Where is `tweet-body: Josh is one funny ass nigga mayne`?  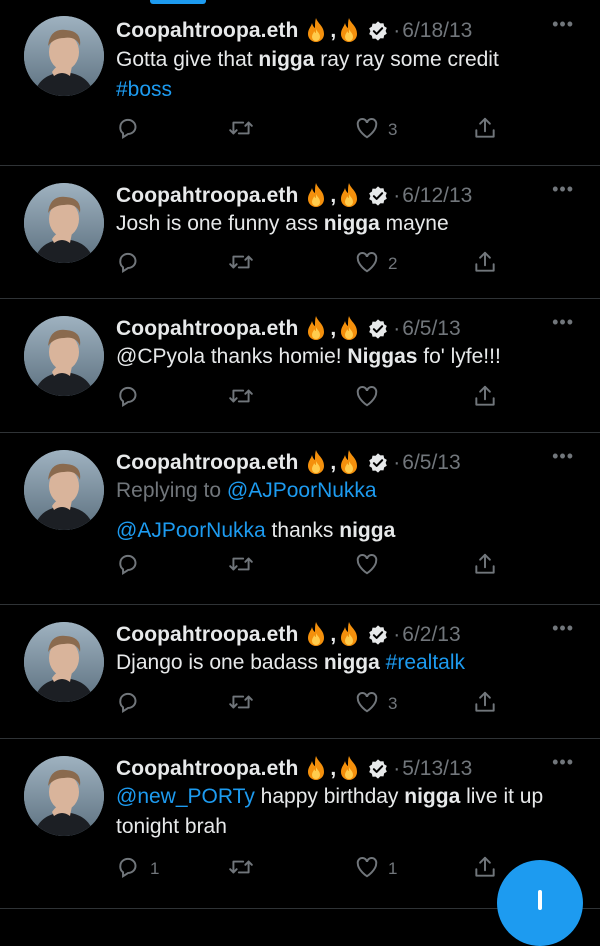
tweet-body: Josh is one funny ass nigga mayne is located at coordinates (348, 224).